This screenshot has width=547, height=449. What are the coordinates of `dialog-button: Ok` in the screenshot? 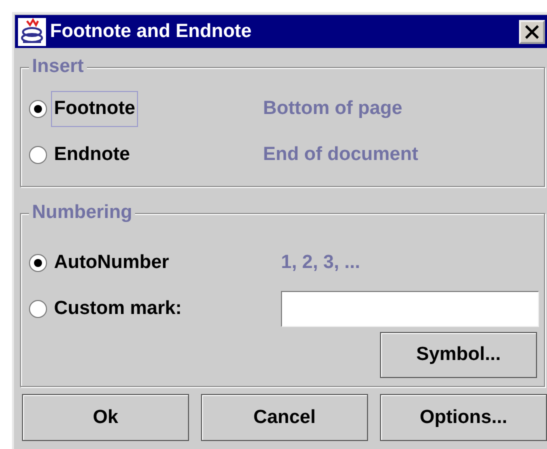 It's located at (105, 417).